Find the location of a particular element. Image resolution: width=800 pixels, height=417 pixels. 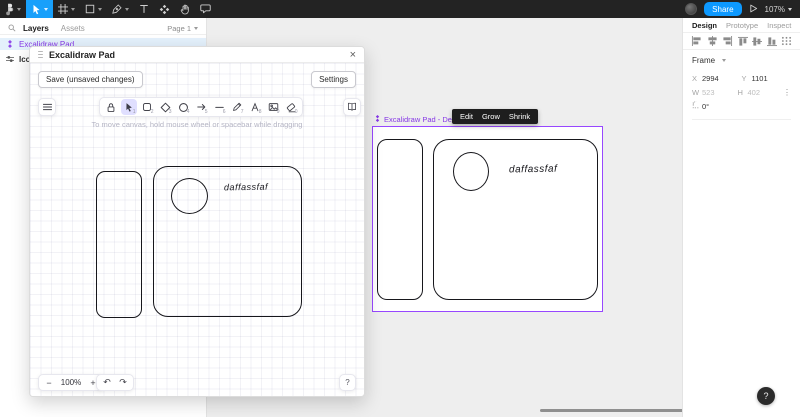

figma-help-button: ? is located at coordinates (766, 396).